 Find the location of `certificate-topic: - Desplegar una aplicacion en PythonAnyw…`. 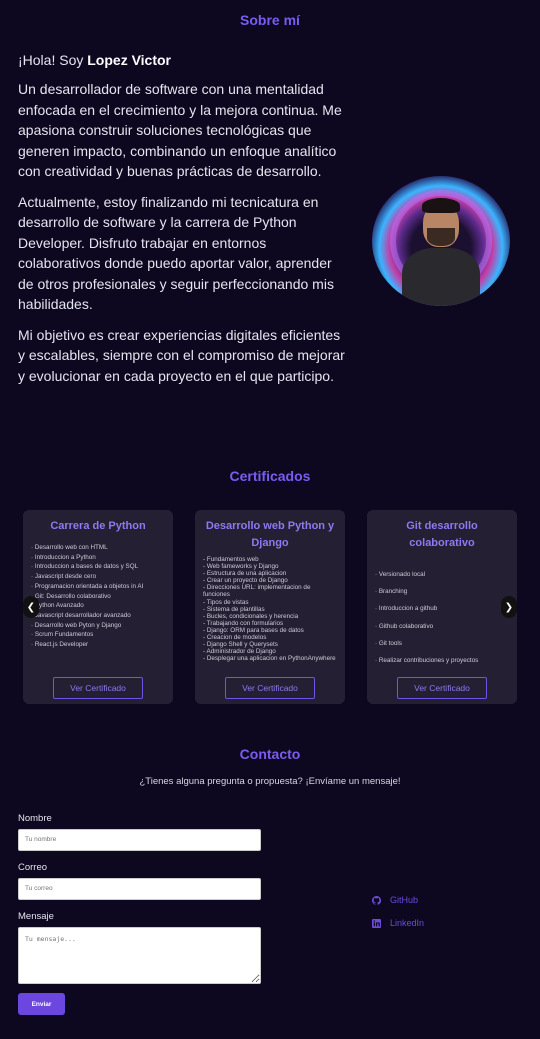

certificate-topic: - Desplegar una aplicacion en PythonAnyw… is located at coordinates (269, 659).